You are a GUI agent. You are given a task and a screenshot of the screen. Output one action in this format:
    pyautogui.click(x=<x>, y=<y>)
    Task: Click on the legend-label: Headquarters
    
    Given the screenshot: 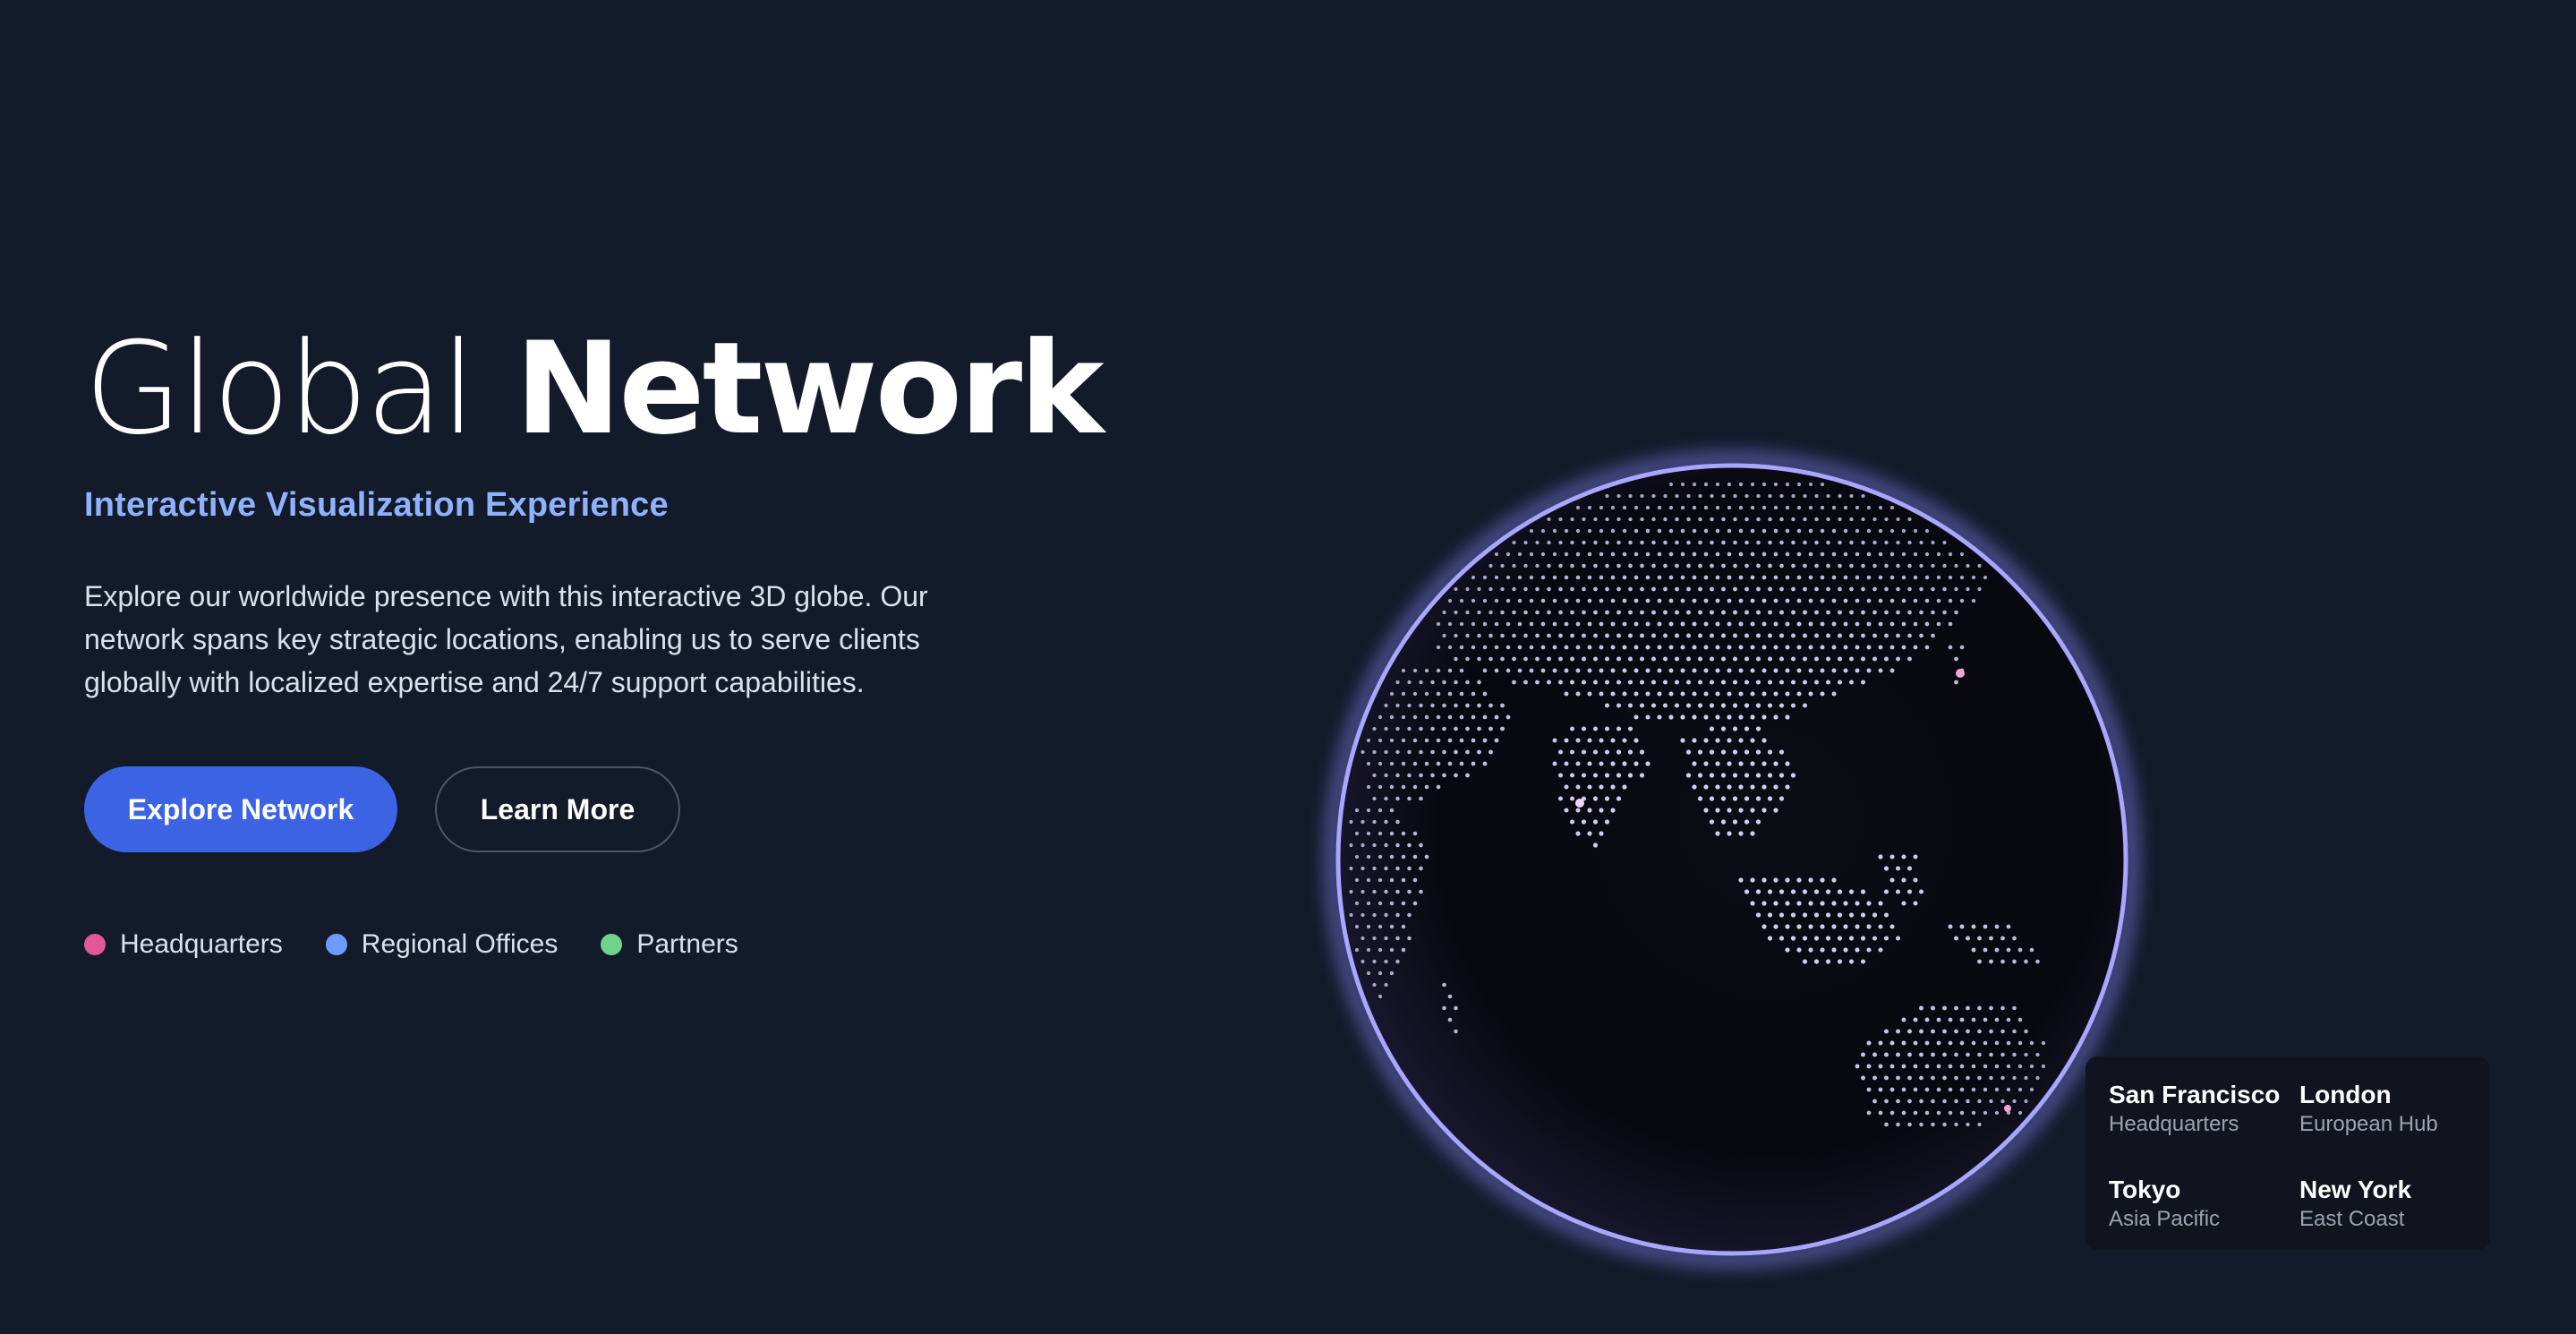 What is the action you would take?
    pyautogui.click(x=201, y=944)
    